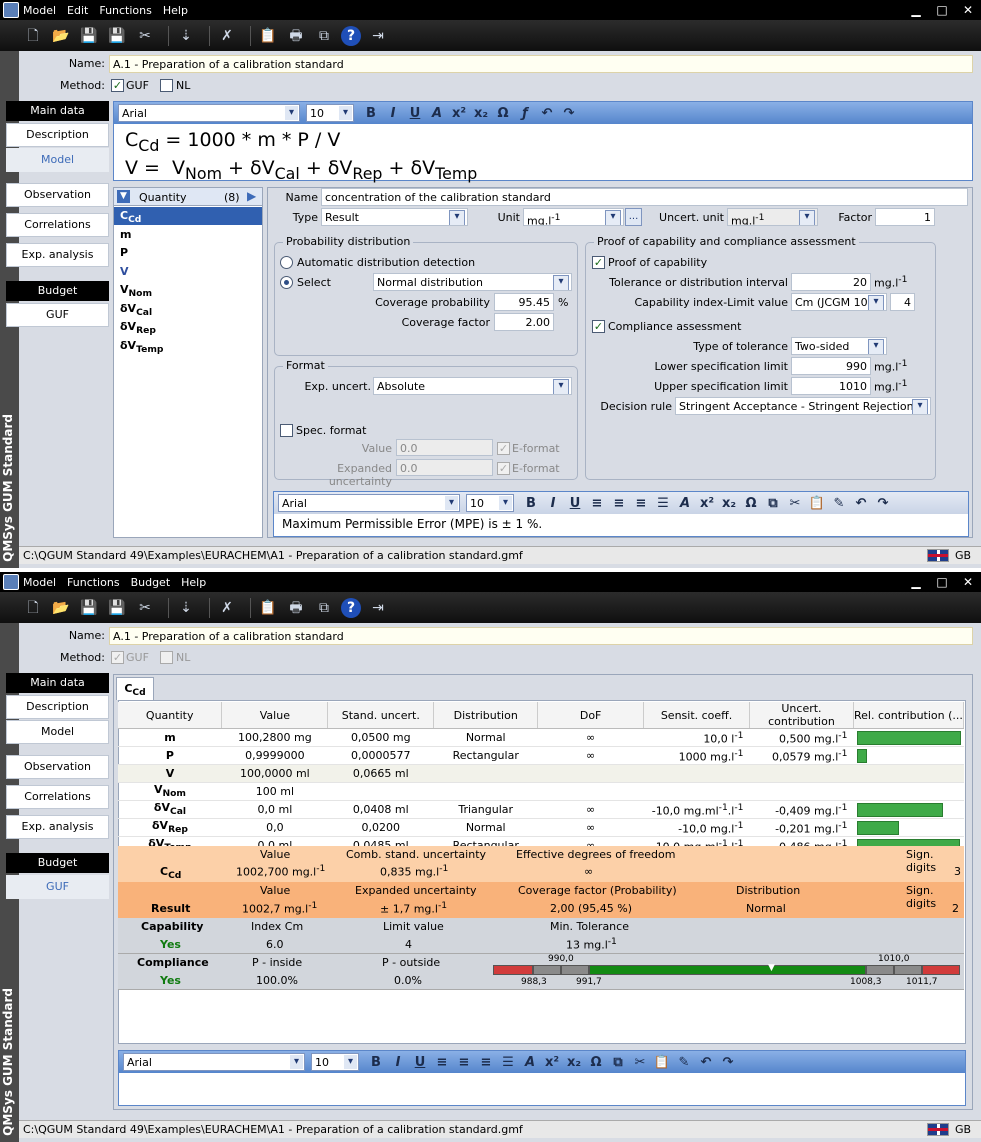 This screenshot has height=1142, width=981. Describe the element at coordinates (531, 503) in the screenshot. I see `note-bold-icon: B` at that location.